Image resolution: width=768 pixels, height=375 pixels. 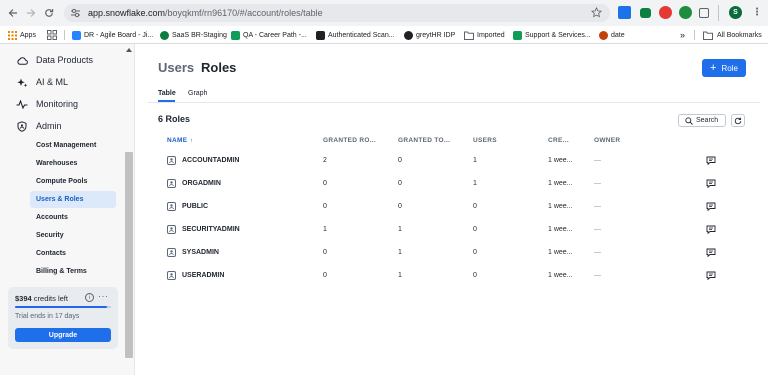 What do you see at coordinates (31, 13) in the screenshot?
I see `forward-button` at bounding box center [31, 13].